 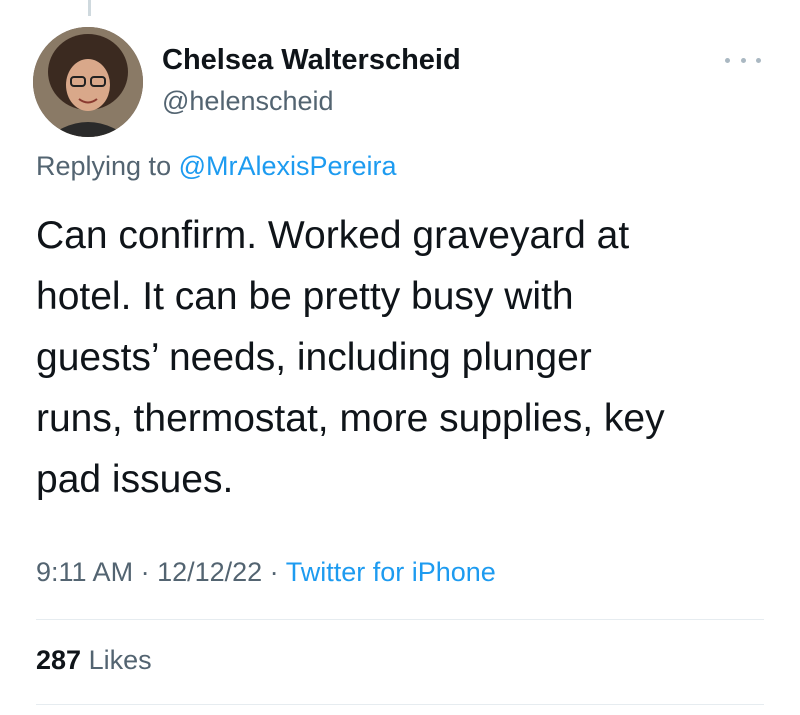 I want to click on likes-label: Likes, so click(x=120, y=660).